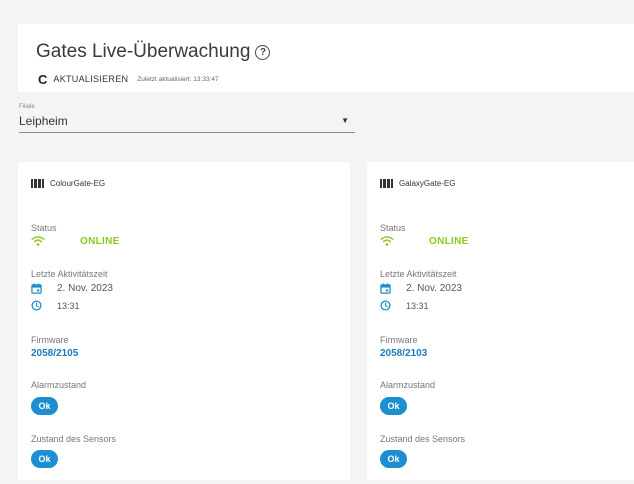 The width and height of the screenshot is (634, 484). Describe the element at coordinates (78, 183) in the screenshot. I see `gate-name: ColourGate-EG` at that location.